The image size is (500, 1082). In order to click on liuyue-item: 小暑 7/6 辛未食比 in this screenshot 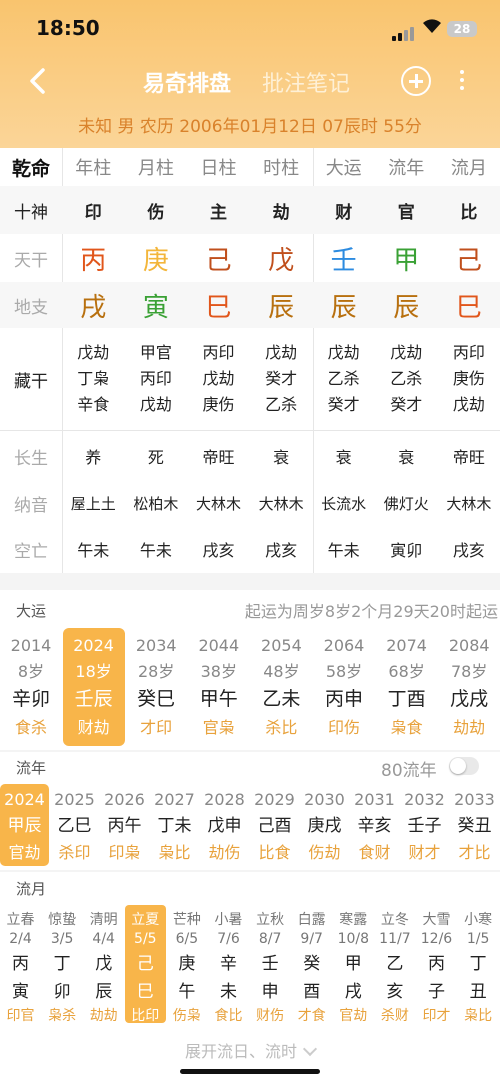, I will do `click(228, 964)`.